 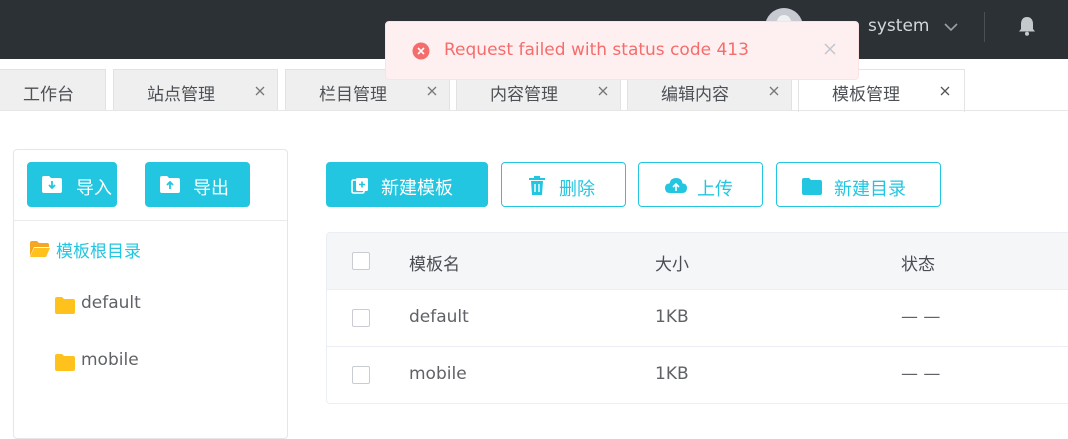 What do you see at coordinates (1027, 26) in the screenshot?
I see `bell-icon` at bounding box center [1027, 26].